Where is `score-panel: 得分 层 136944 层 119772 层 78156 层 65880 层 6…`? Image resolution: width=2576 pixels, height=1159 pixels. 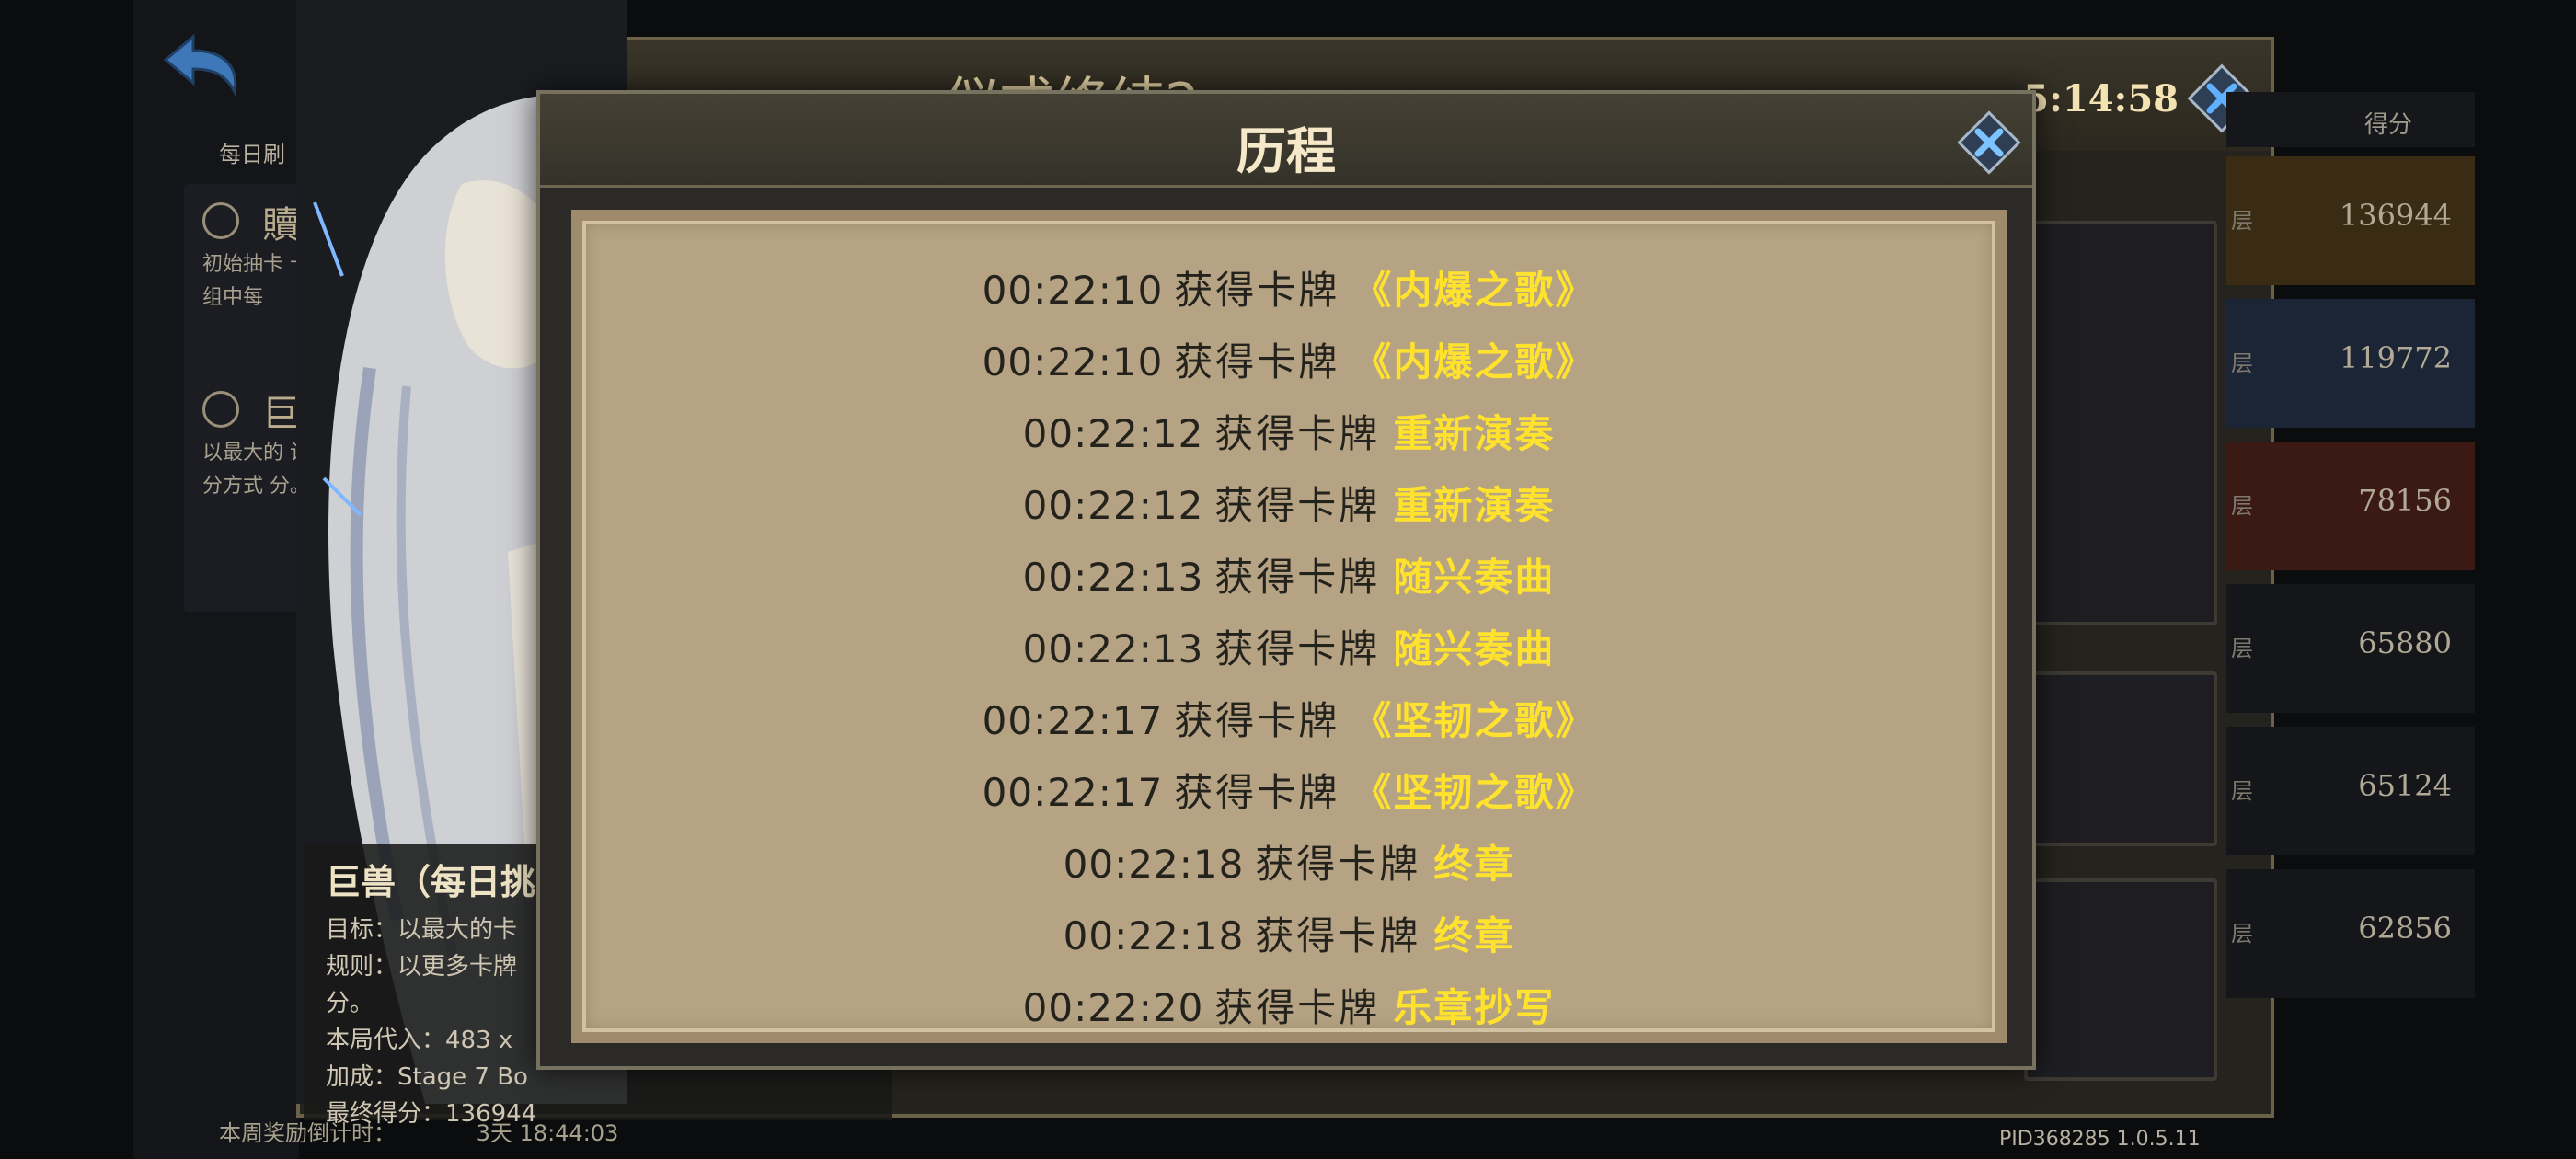
score-panel: 得分 层 136944 层 119772 层 78156 层 65880 层 6… is located at coordinates (2350, 579).